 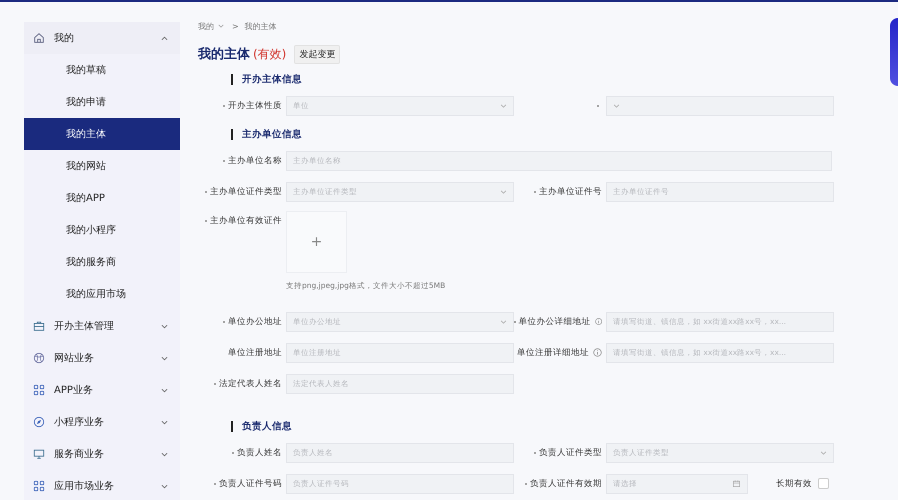 What do you see at coordinates (224, 54) in the screenshot?
I see `page-title: 我的主体` at bounding box center [224, 54].